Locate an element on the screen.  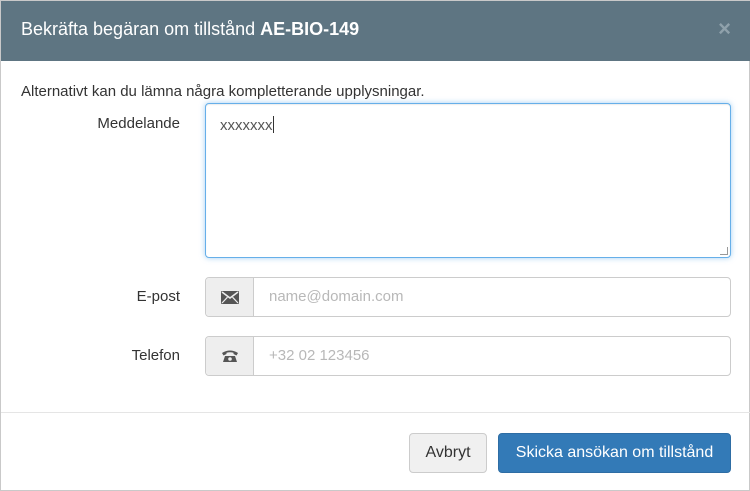
envelope-icon is located at coordinates (230, 297).